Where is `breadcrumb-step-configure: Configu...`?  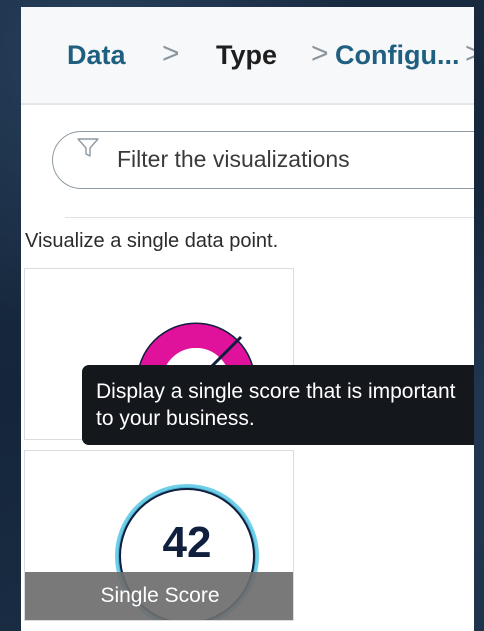
breadcrumb-step-configure: Configu... is located at coordinates (397, 55).